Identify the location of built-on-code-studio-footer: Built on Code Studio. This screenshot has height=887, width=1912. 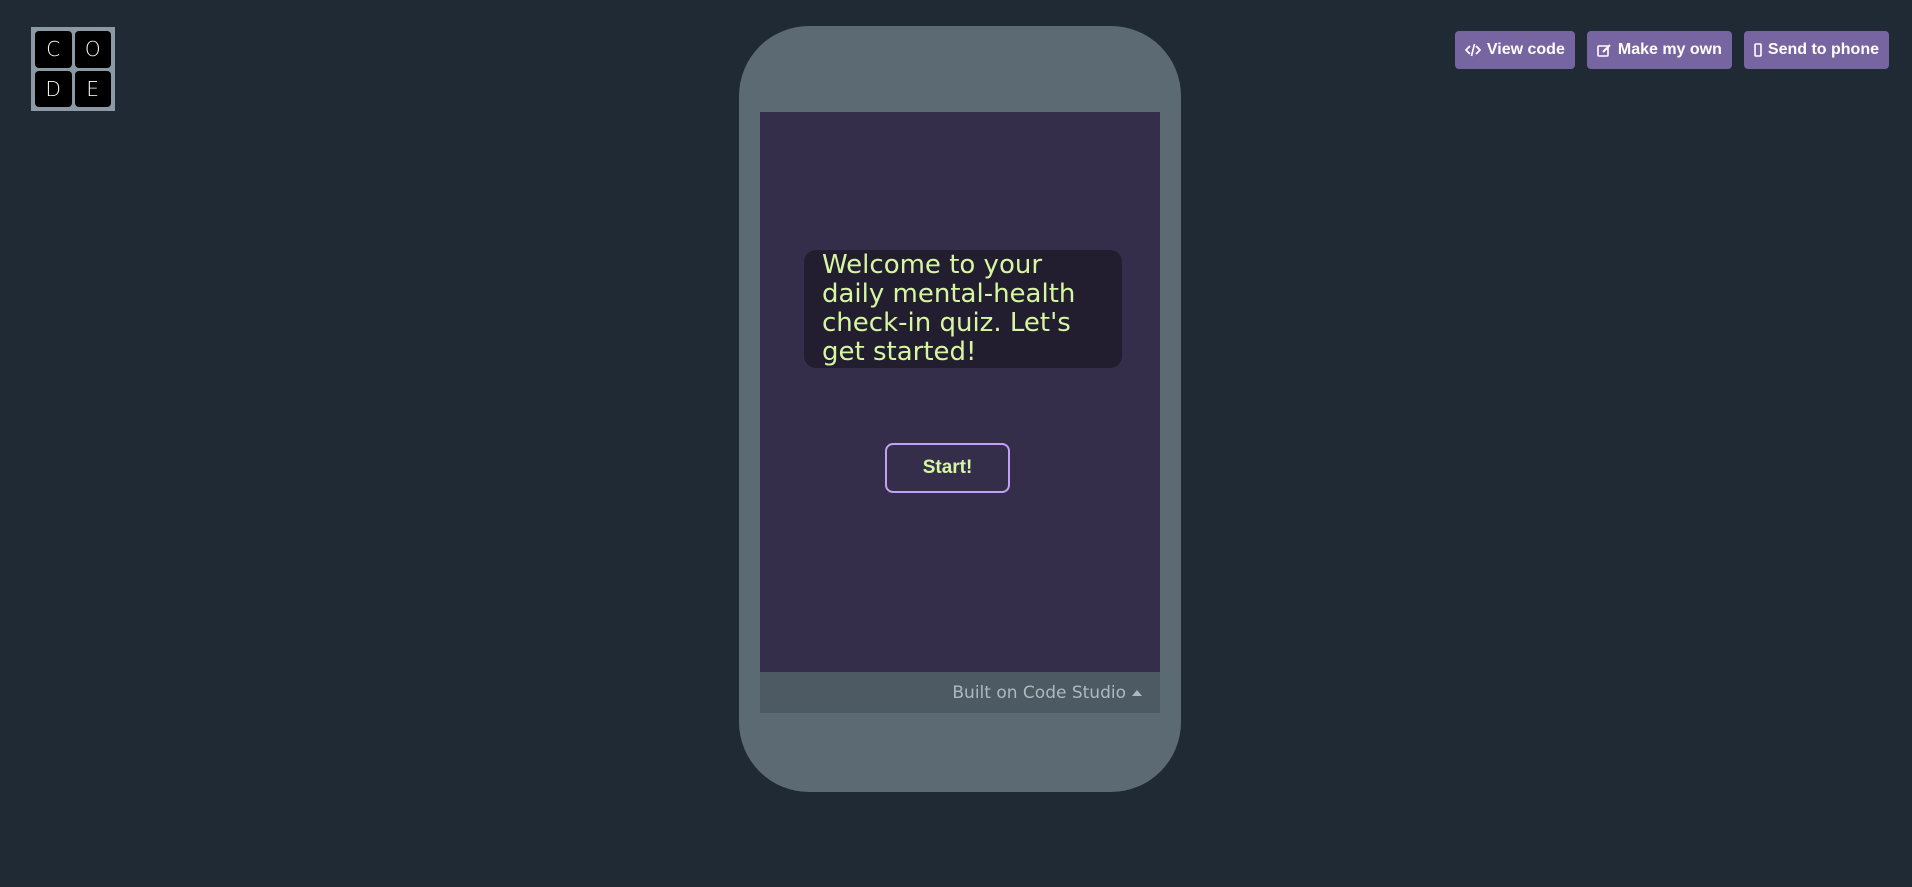
(960, 692).